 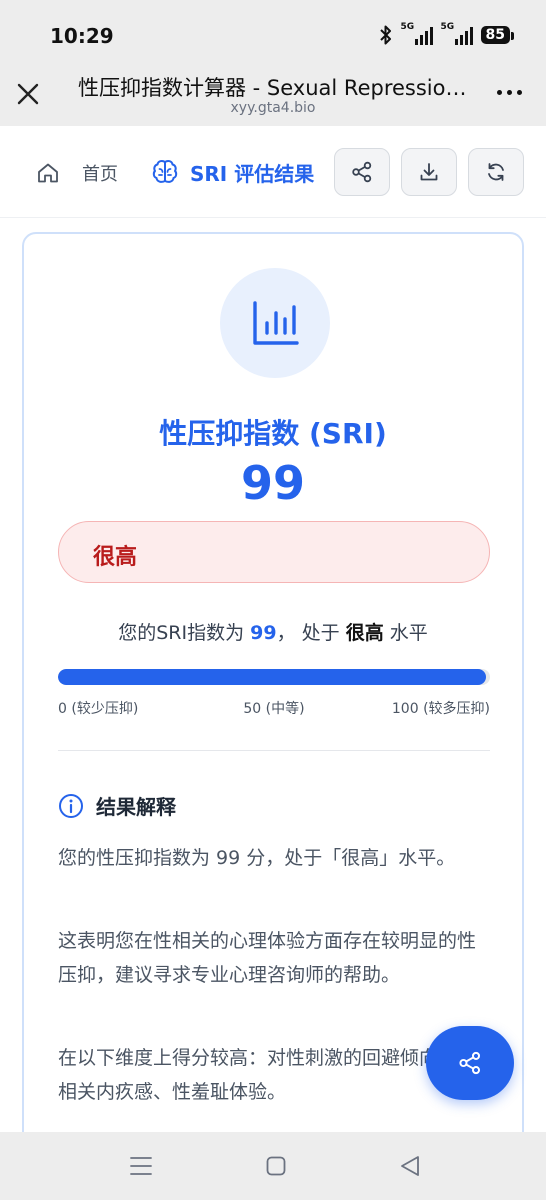 I want to click on status-bar: 10:29 5G 5G 85, so click(x=273, y=31).